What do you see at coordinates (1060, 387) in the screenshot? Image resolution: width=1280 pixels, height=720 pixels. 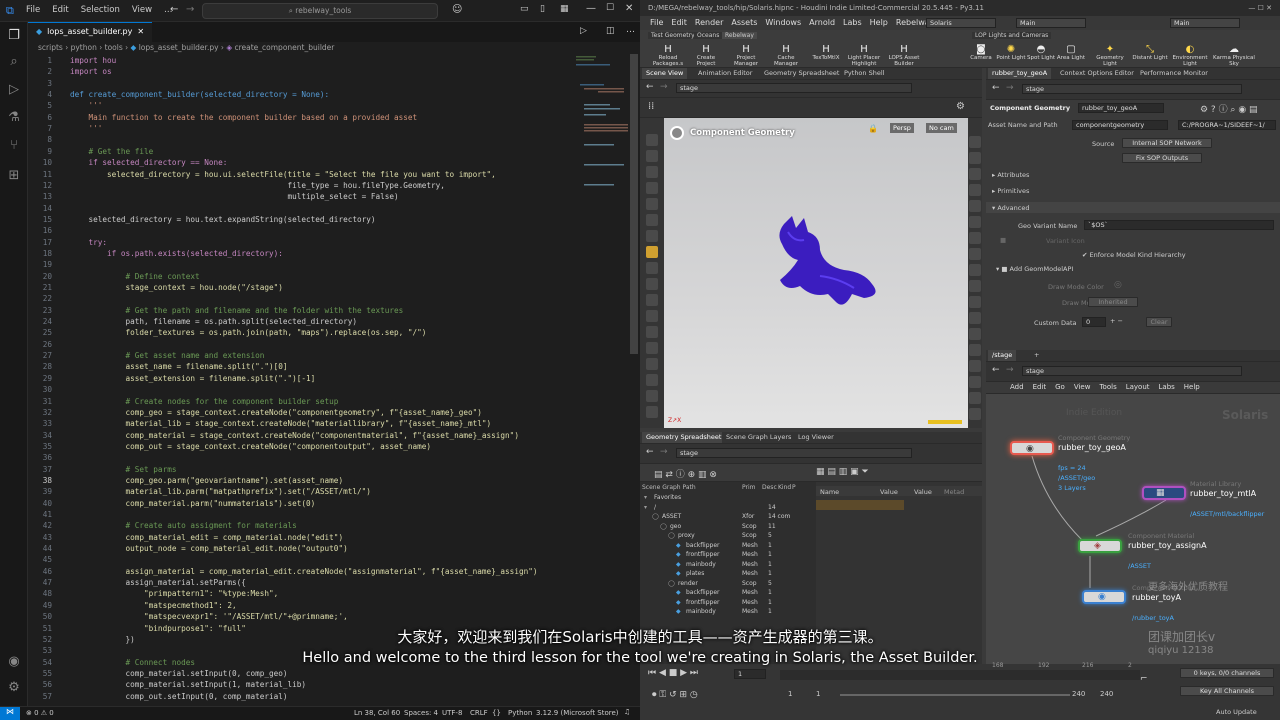 I see `net-menu-go: Go` at bounding box center [1060, 387].